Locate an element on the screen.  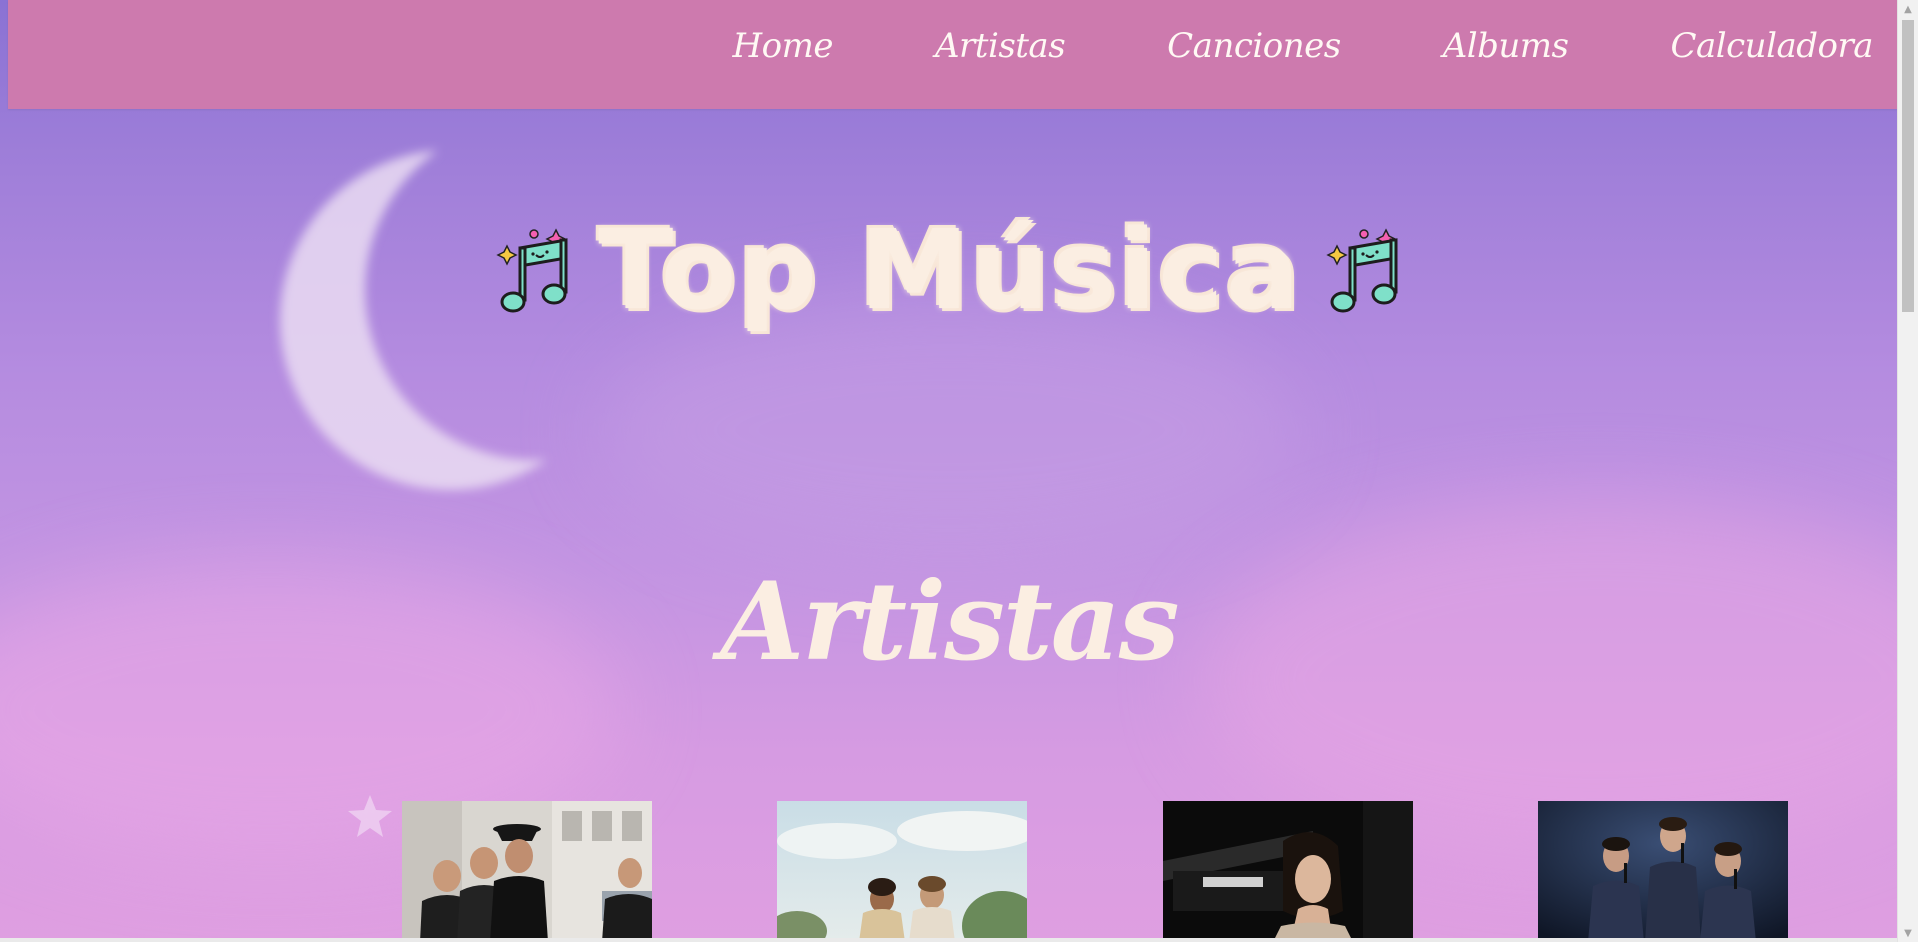
scroll-thumb is located at coordinates (1908, 166).